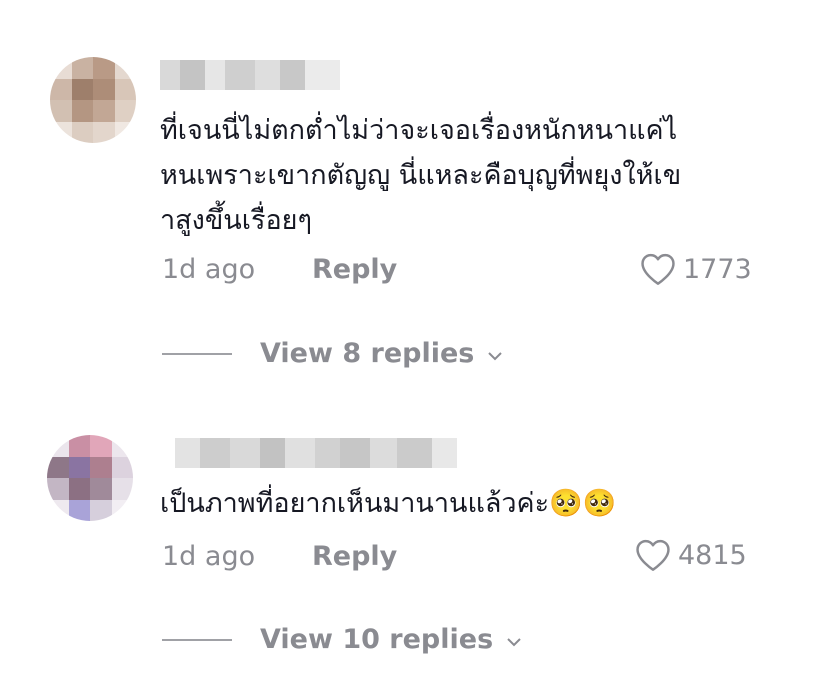  What do you see at coordinates (712, 555) in the screenshot?
I see `like-count: 4815` at bounding box center [712, 555].